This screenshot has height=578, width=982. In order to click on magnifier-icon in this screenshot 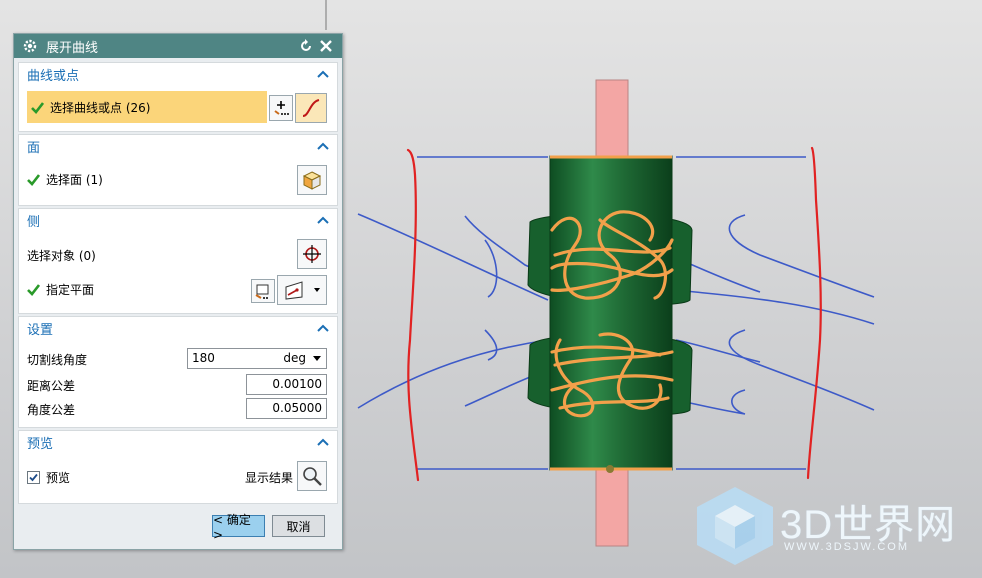, I will do `click(312, 476)`.